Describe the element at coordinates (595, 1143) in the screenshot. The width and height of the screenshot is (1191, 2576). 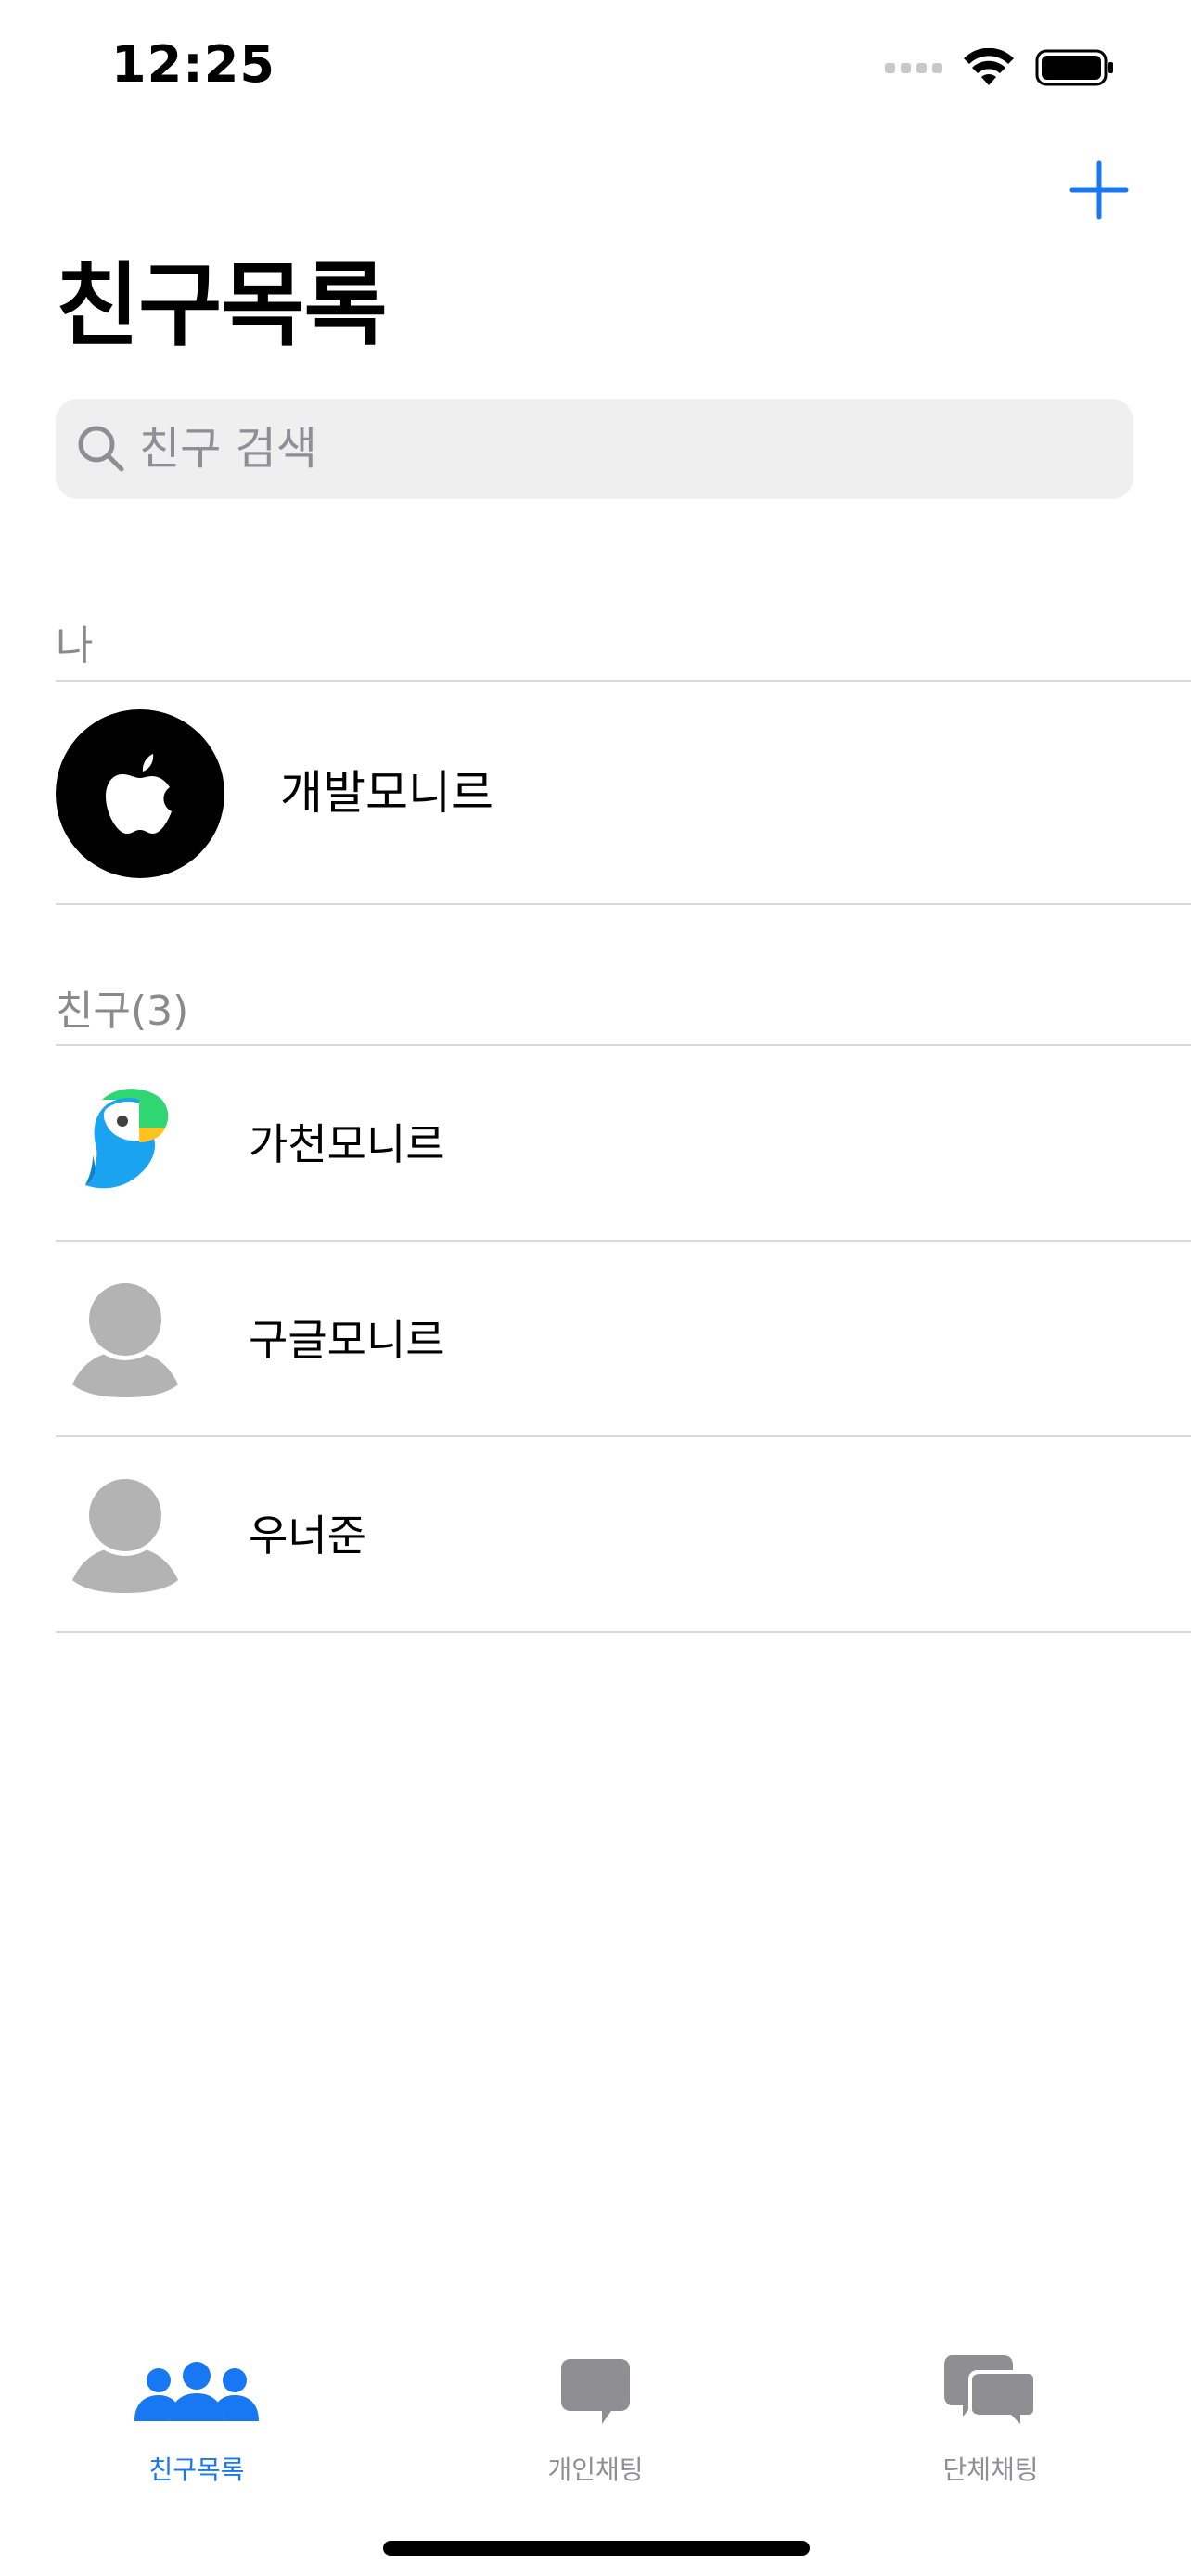
I see `friend-row: 가천모니르` at that location.